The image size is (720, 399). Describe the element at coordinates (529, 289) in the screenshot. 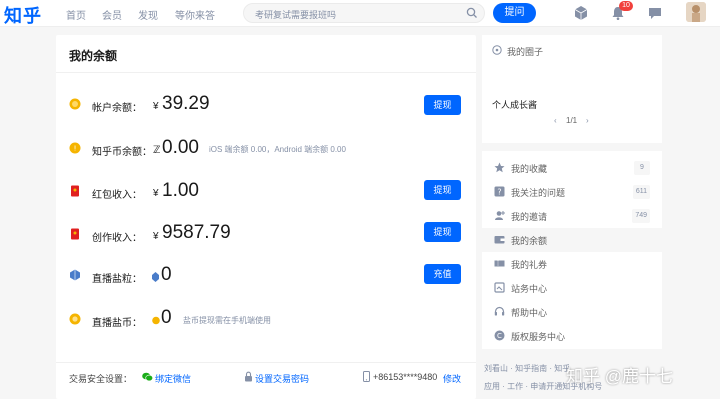

I see `sidebar-item-label: 站务中心` at that location.